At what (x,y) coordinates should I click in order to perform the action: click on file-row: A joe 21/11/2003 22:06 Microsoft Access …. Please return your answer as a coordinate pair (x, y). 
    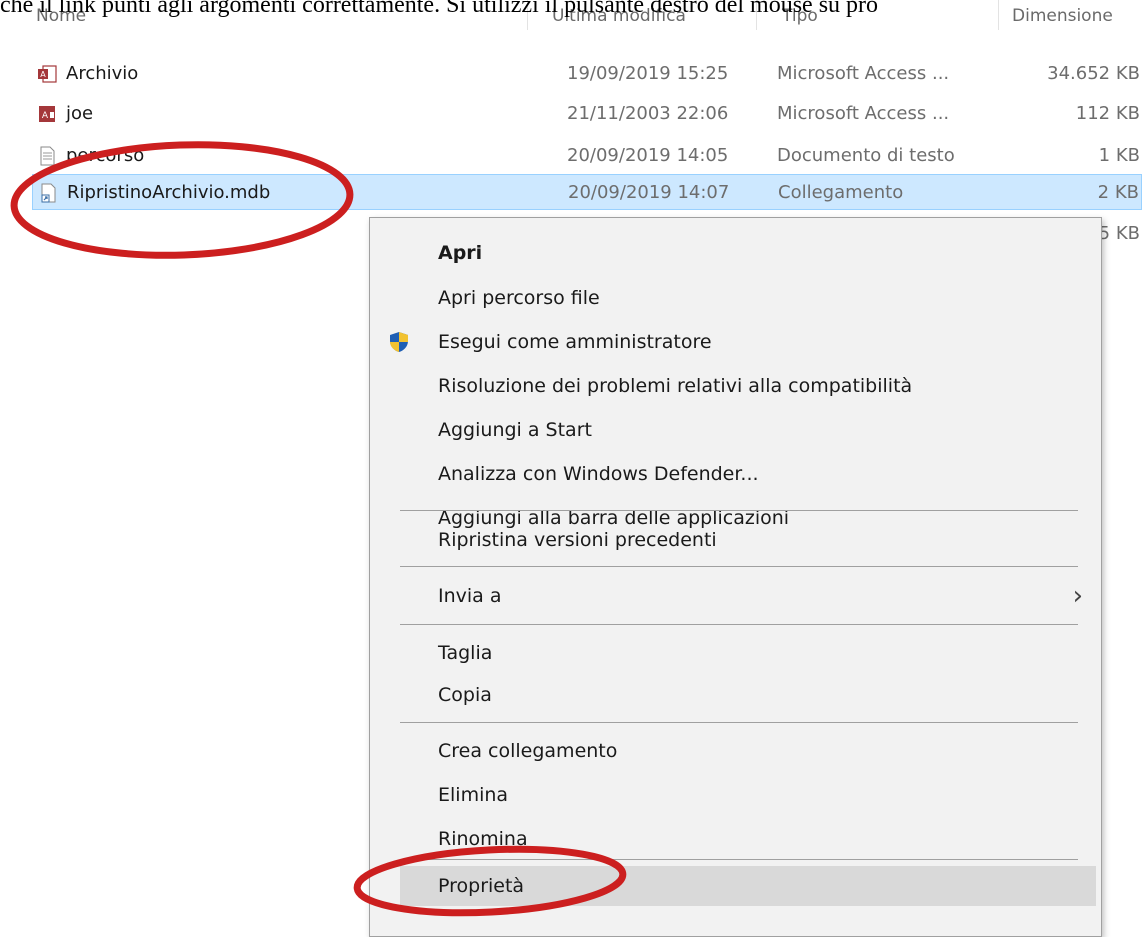
    Looking at the image, I should click on (587, 114).